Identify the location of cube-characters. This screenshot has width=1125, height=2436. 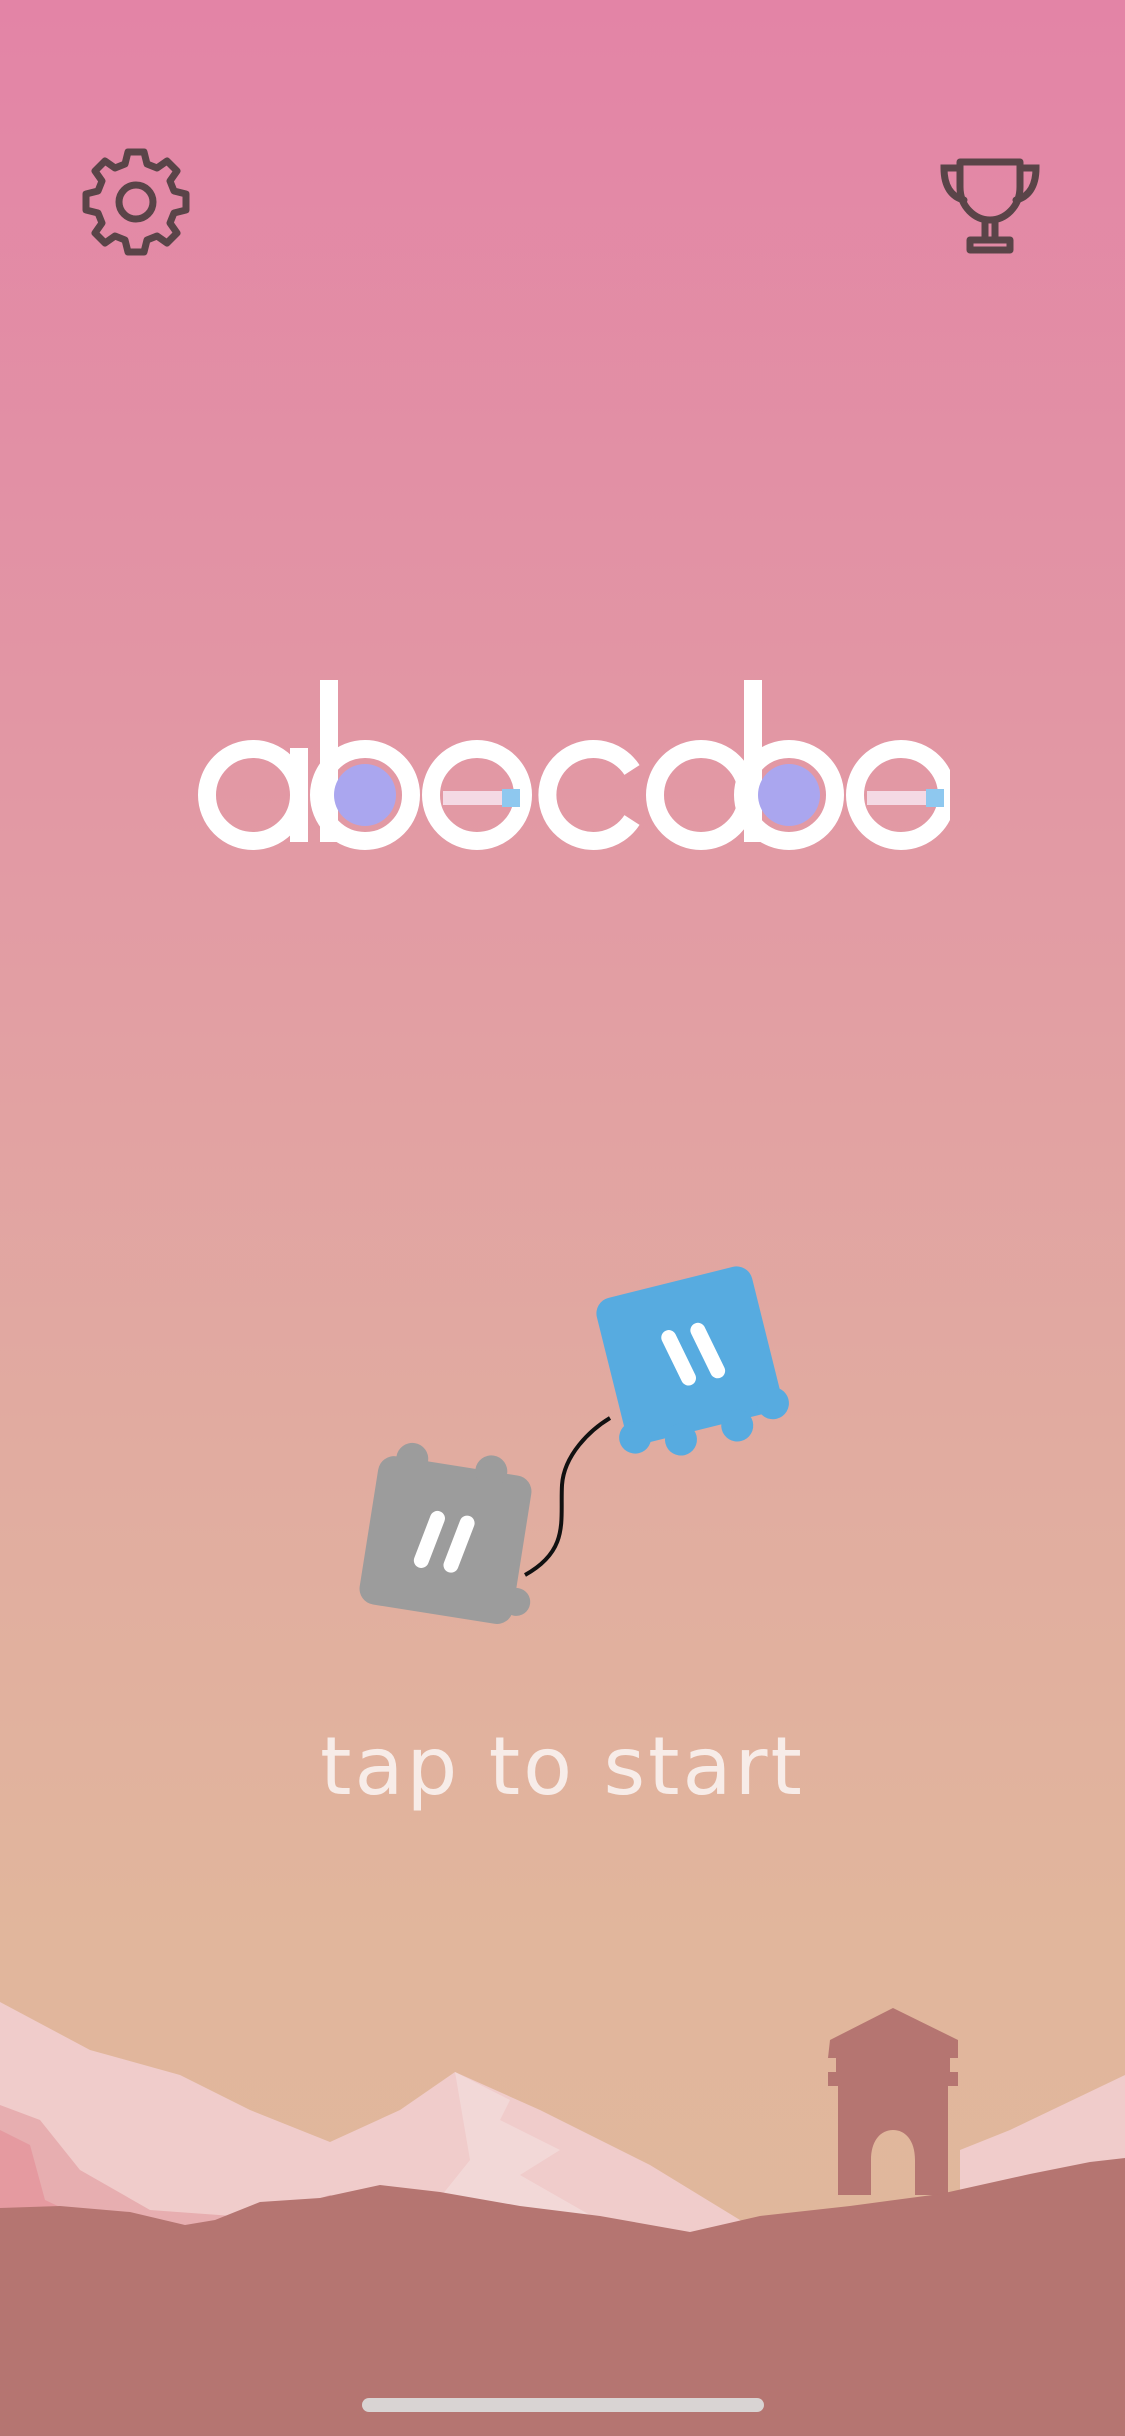
(570, 1460).